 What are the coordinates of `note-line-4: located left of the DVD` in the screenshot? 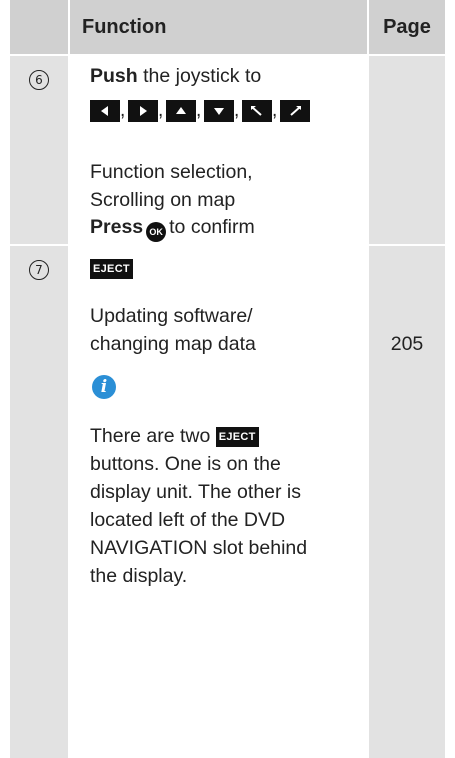 It's located at (188, 520).